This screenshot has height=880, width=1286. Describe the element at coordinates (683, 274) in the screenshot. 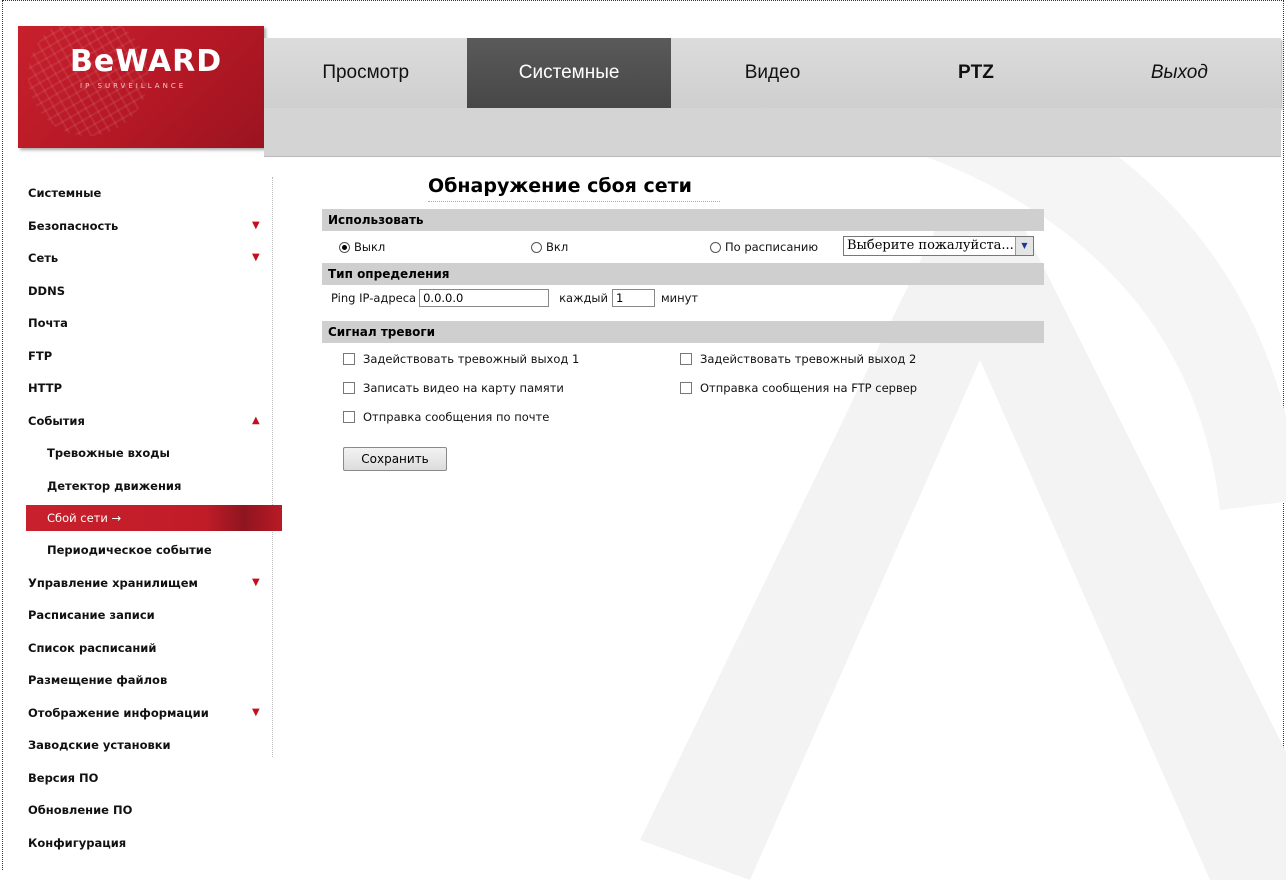

I see `section-header-detection-type: Тип определения` at that location.